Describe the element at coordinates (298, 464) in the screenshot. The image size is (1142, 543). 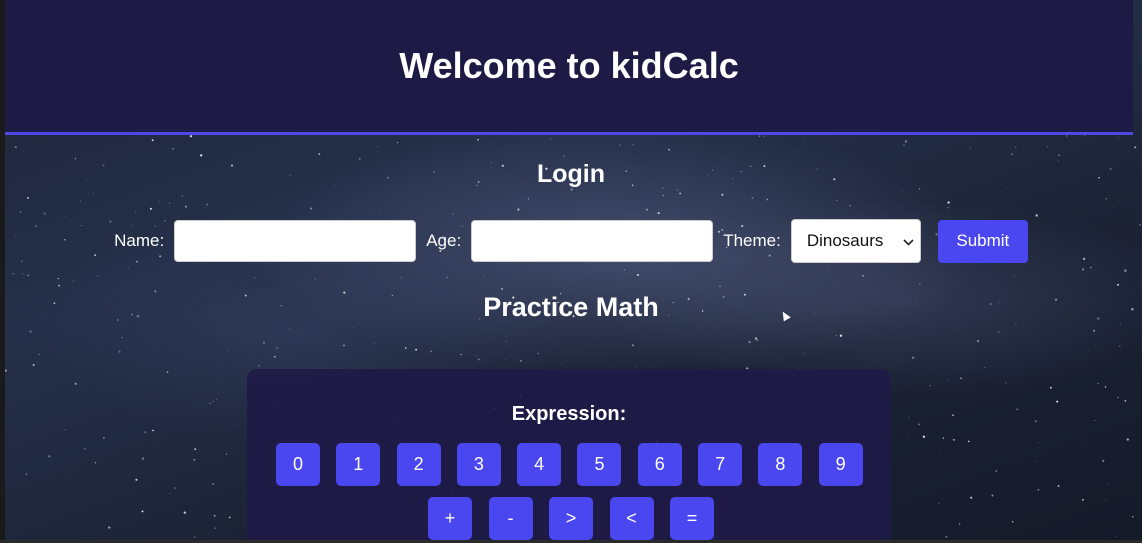
I see `digit-key-0: 0` at that location.